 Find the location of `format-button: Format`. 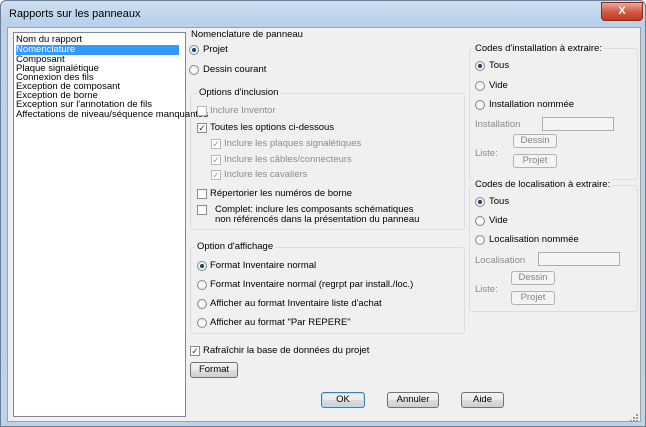

format-button: Format is located at coordinates (214, 370).